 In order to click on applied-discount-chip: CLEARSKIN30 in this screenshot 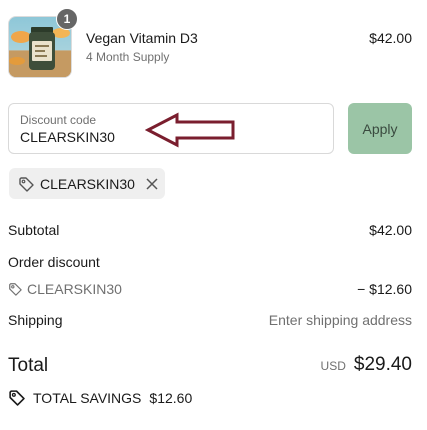, I will do `click(87, 183)`.